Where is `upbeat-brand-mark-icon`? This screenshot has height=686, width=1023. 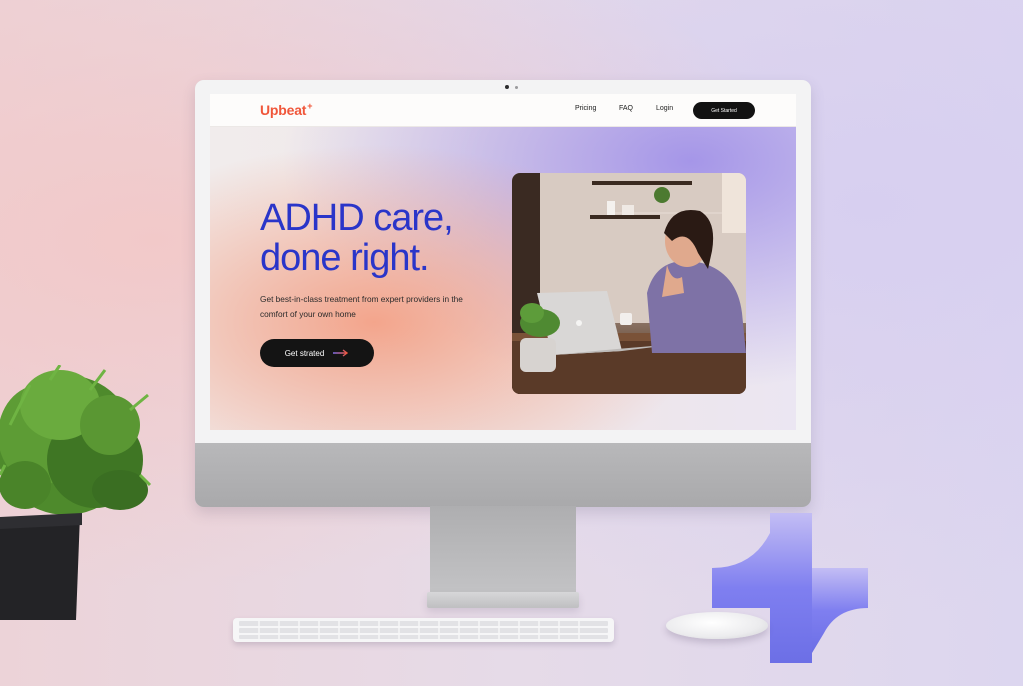
upbeat-brand-mark-icon is located at coordinates (790, 588).